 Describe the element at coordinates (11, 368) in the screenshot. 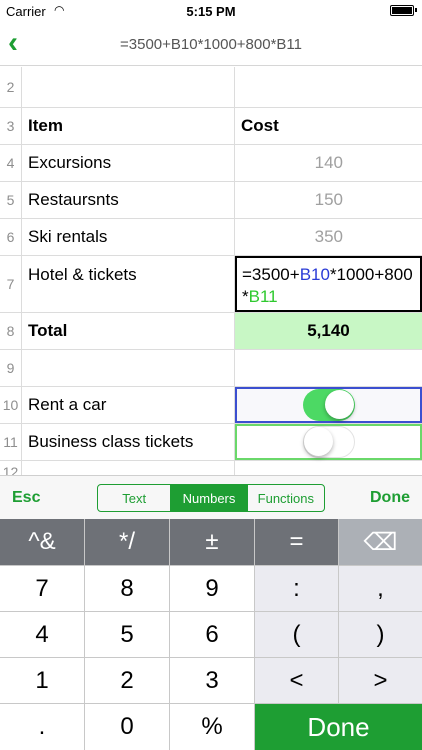

I see `row-number: 9` at that location.